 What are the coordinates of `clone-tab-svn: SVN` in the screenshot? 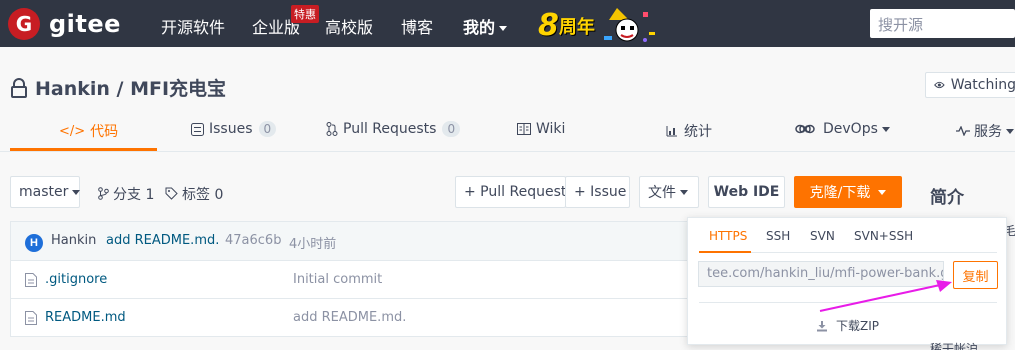 It's located at (822, 236).